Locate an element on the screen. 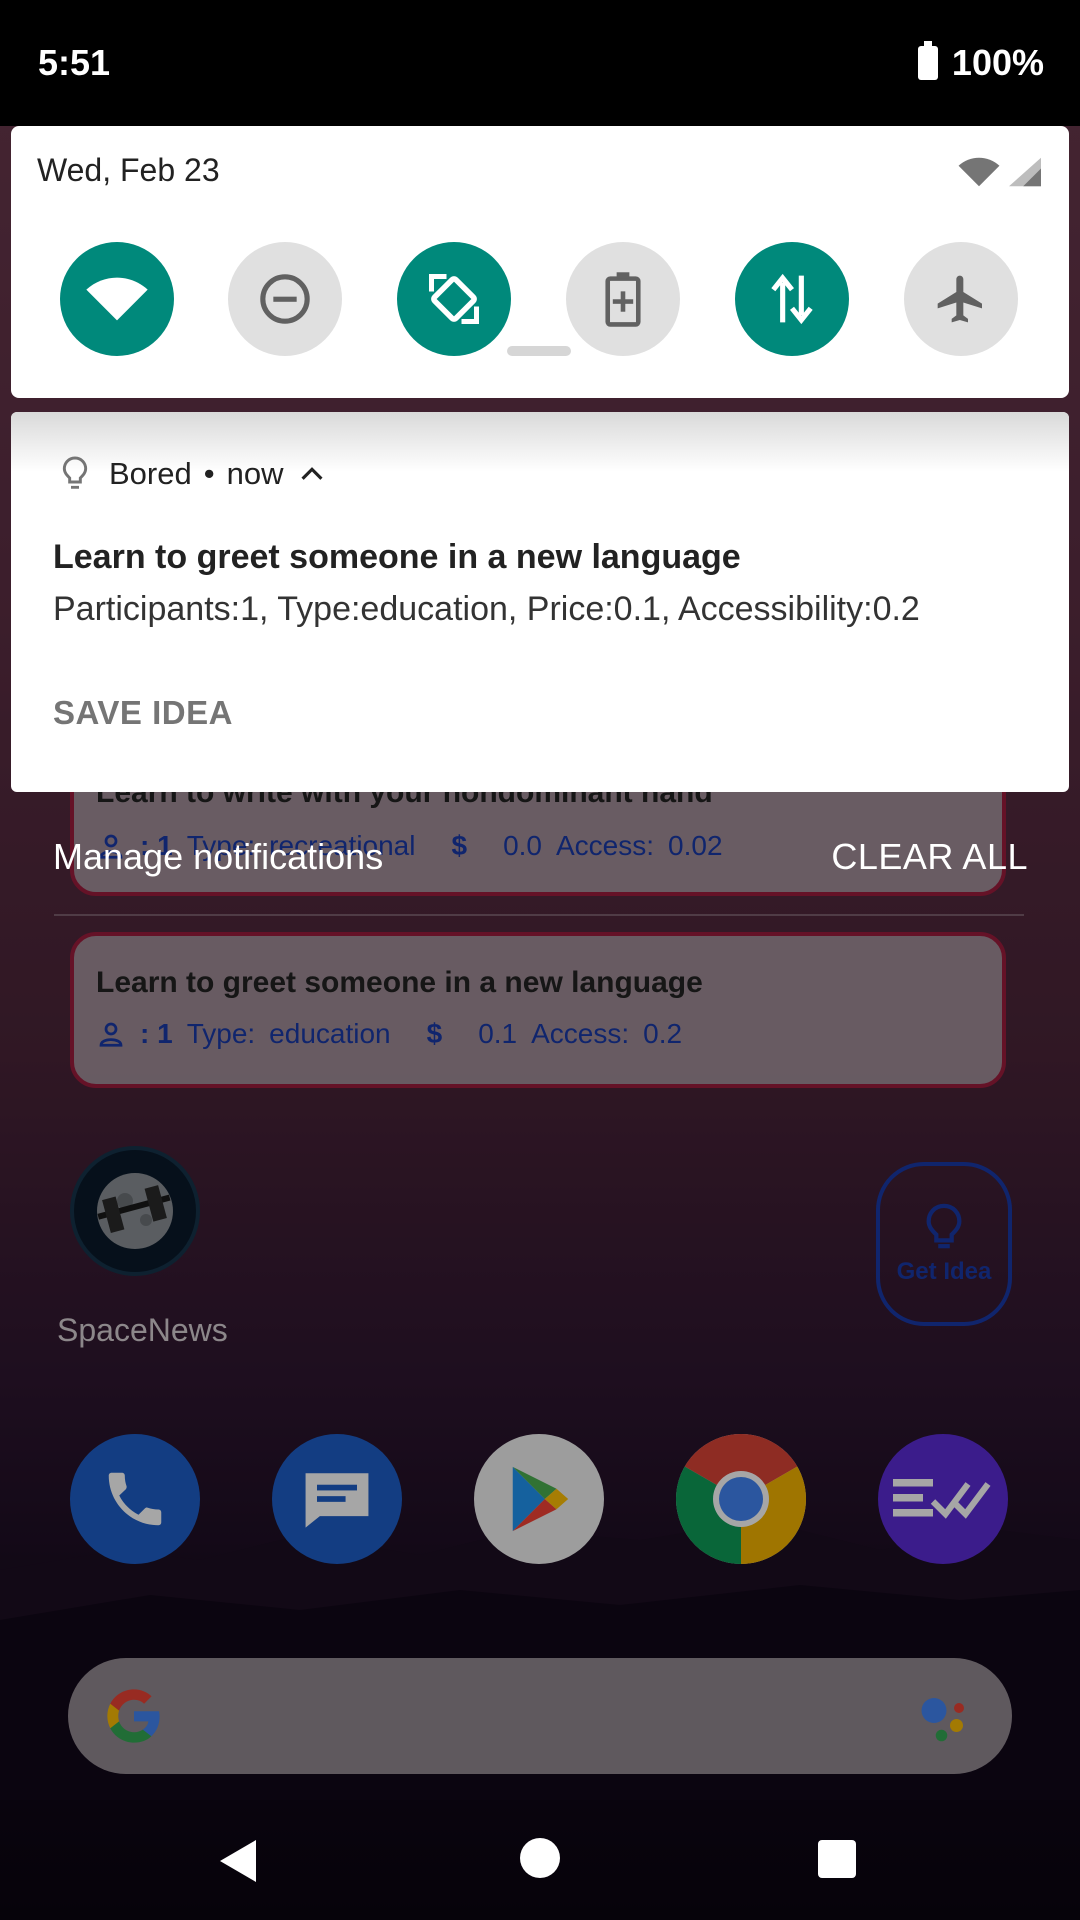  qs-tile-wifi is located at coordinates (117, 299).